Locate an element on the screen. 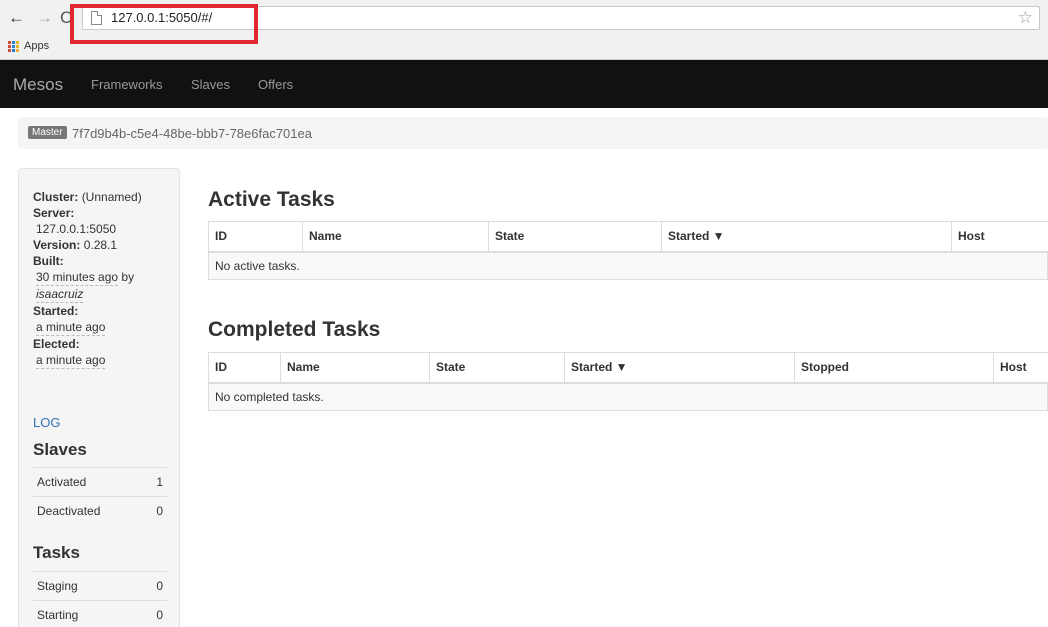 This screenshot has width=1048, height=627. slaves-deactivated-count: 0 is located at coordinates (155, 511).